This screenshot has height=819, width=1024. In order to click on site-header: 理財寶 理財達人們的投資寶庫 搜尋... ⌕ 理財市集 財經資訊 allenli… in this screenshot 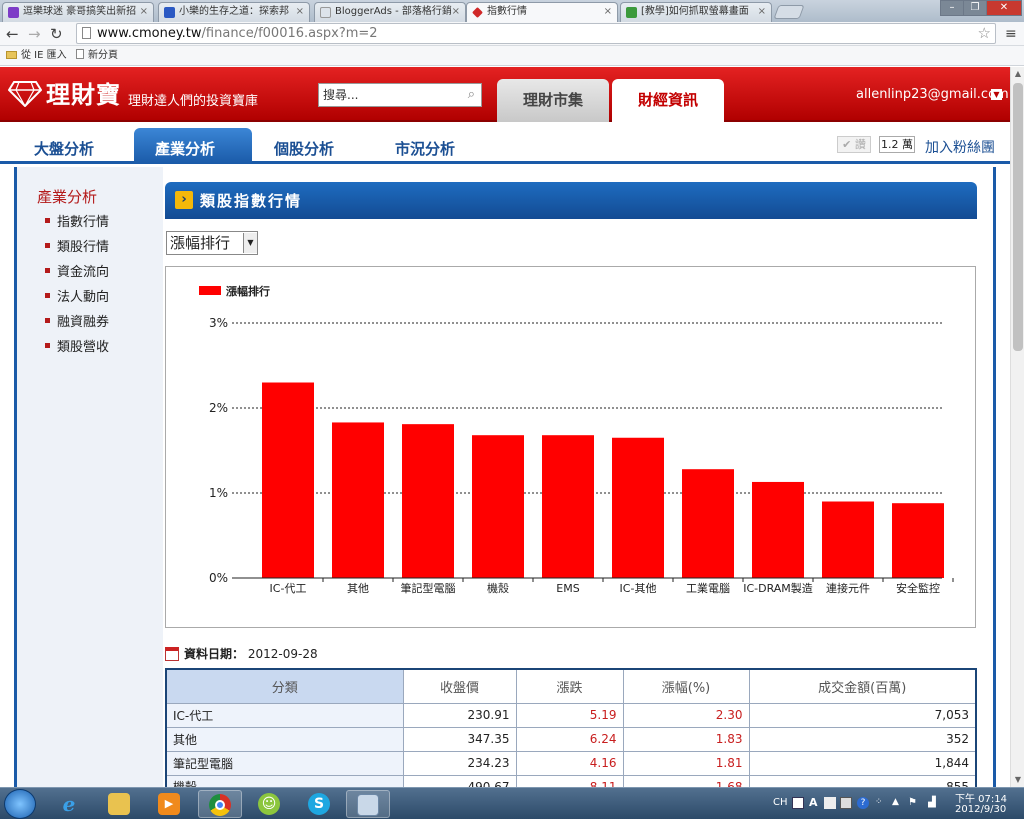, I will do `click(505, 94)`.